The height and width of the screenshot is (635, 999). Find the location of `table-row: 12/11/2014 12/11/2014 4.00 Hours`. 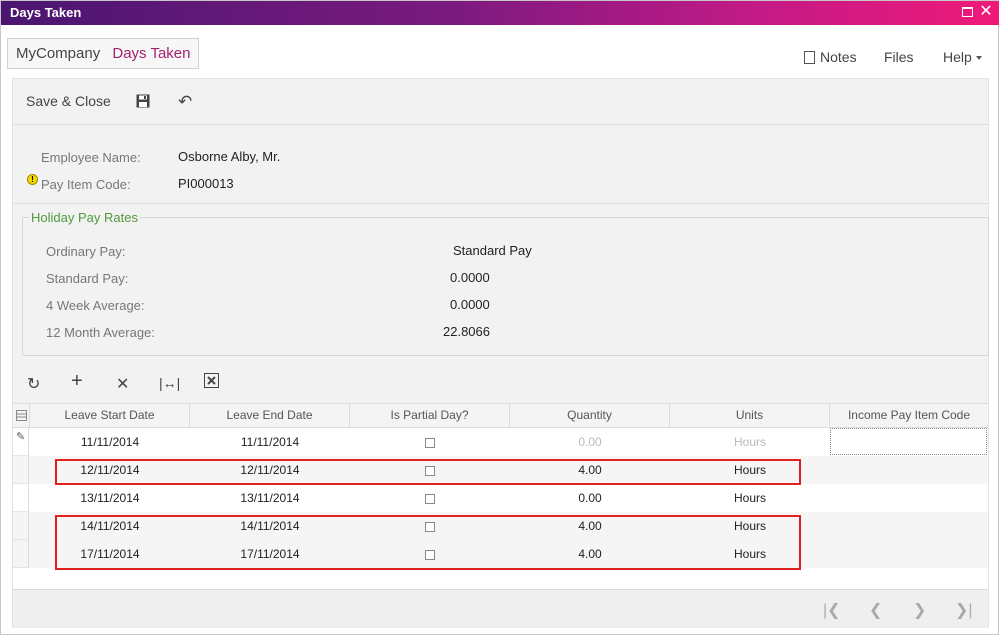

table-row: 12/11/2014 12/11/2014 4.00 Hours is located at coordinates (500, 470).